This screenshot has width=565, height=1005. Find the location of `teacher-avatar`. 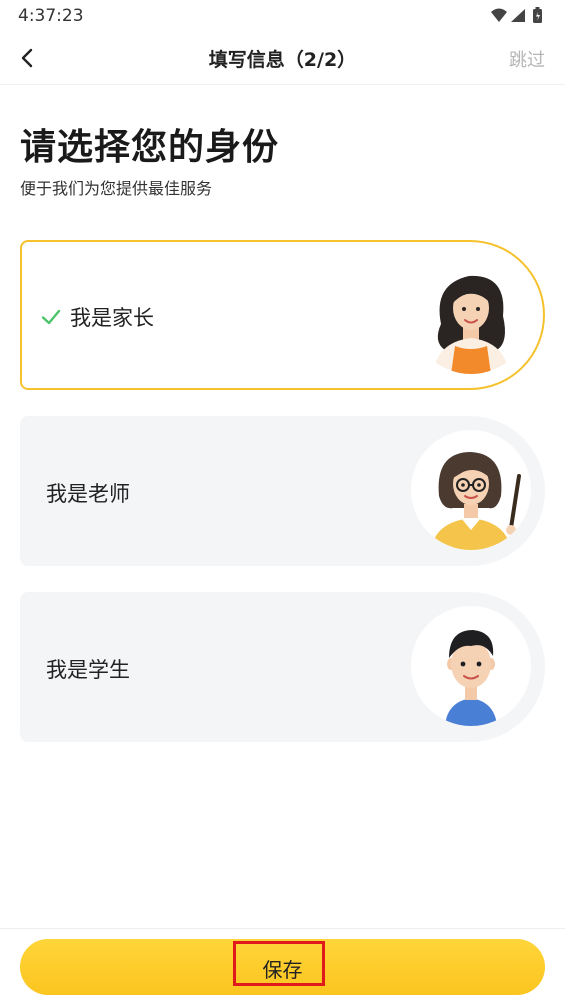

teacher-avatar is located at coordinates (471, 490).